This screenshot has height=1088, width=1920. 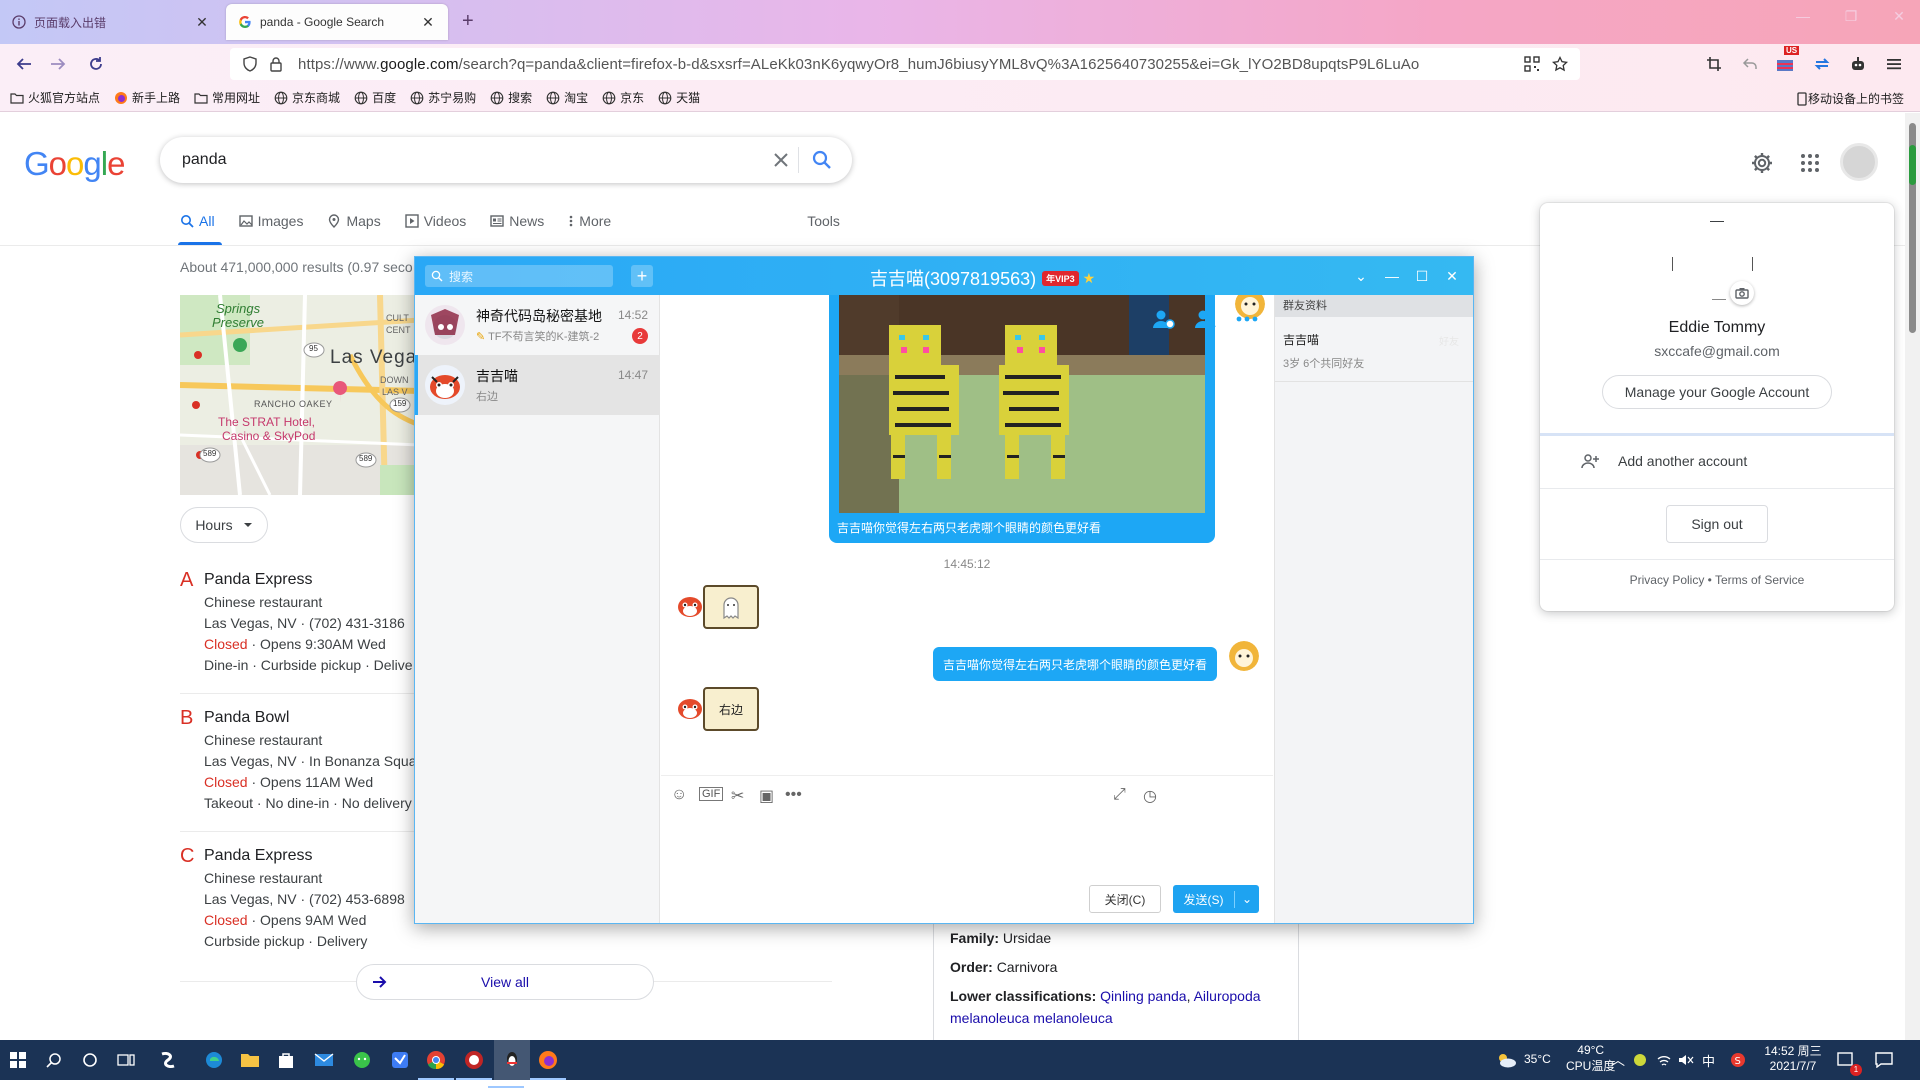 I want to click on tray-app-icon, so click(x=1640, y=1060).